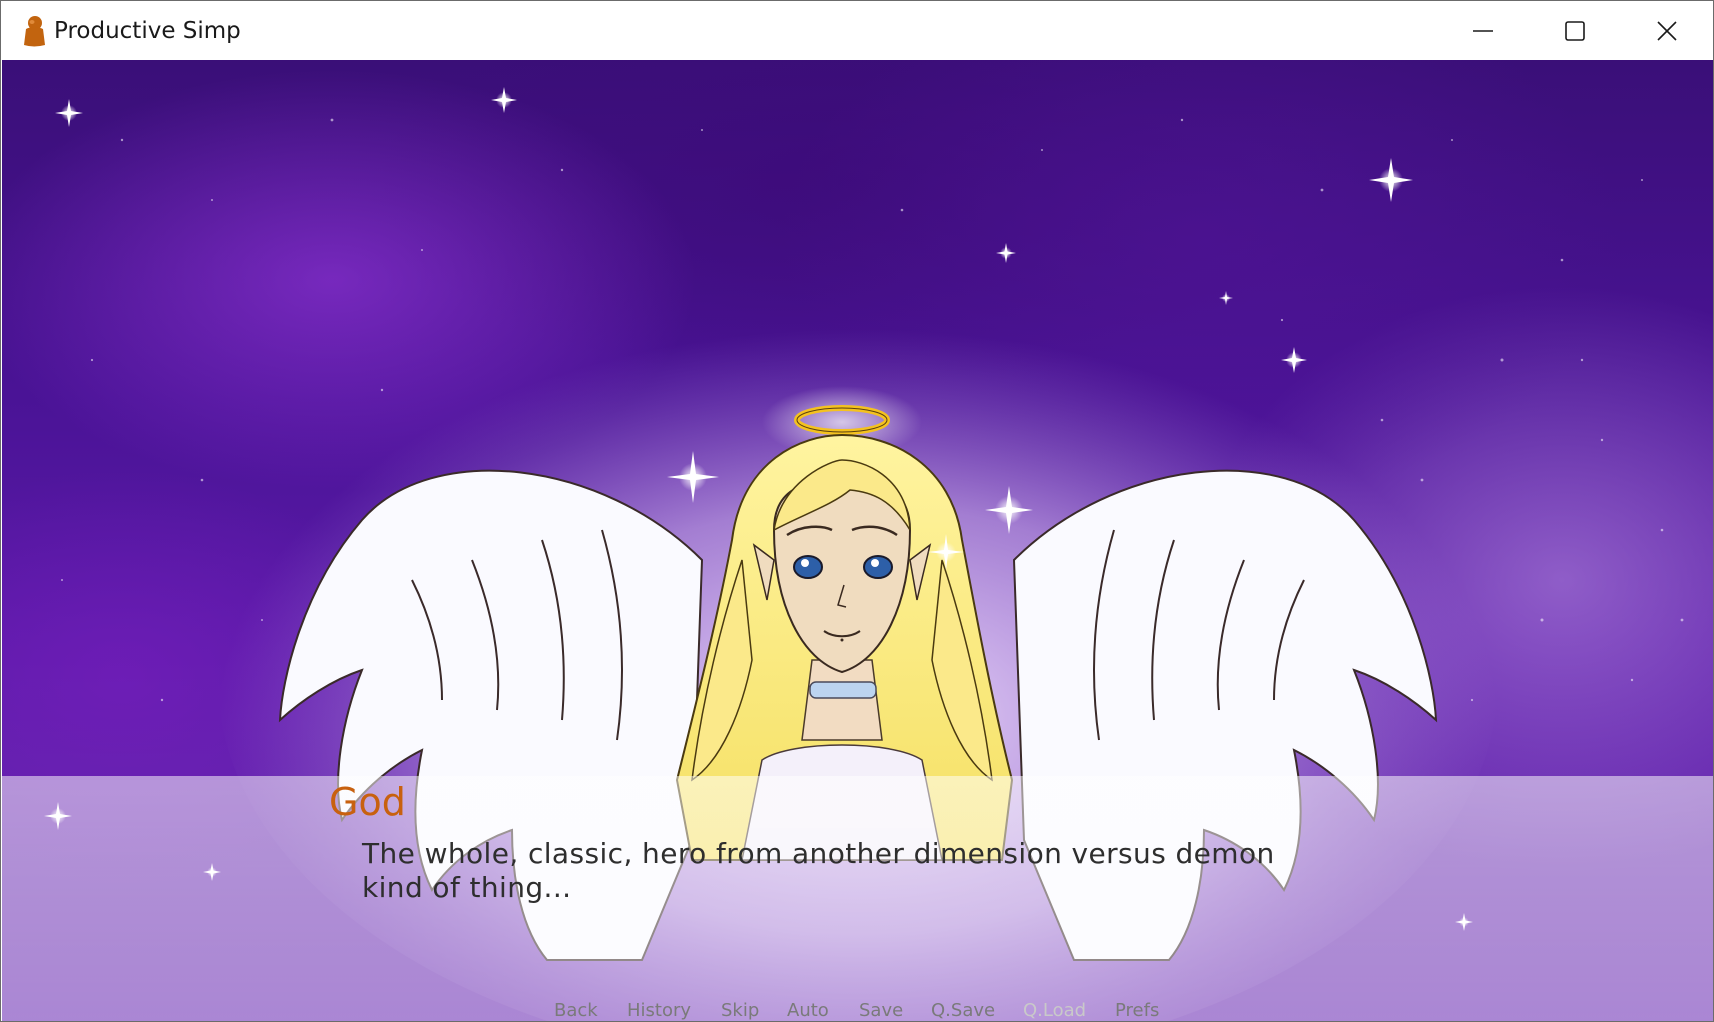 This screenshot has height=1022, width=1714. I want to click on save-button: Save, so click(881, 1010).